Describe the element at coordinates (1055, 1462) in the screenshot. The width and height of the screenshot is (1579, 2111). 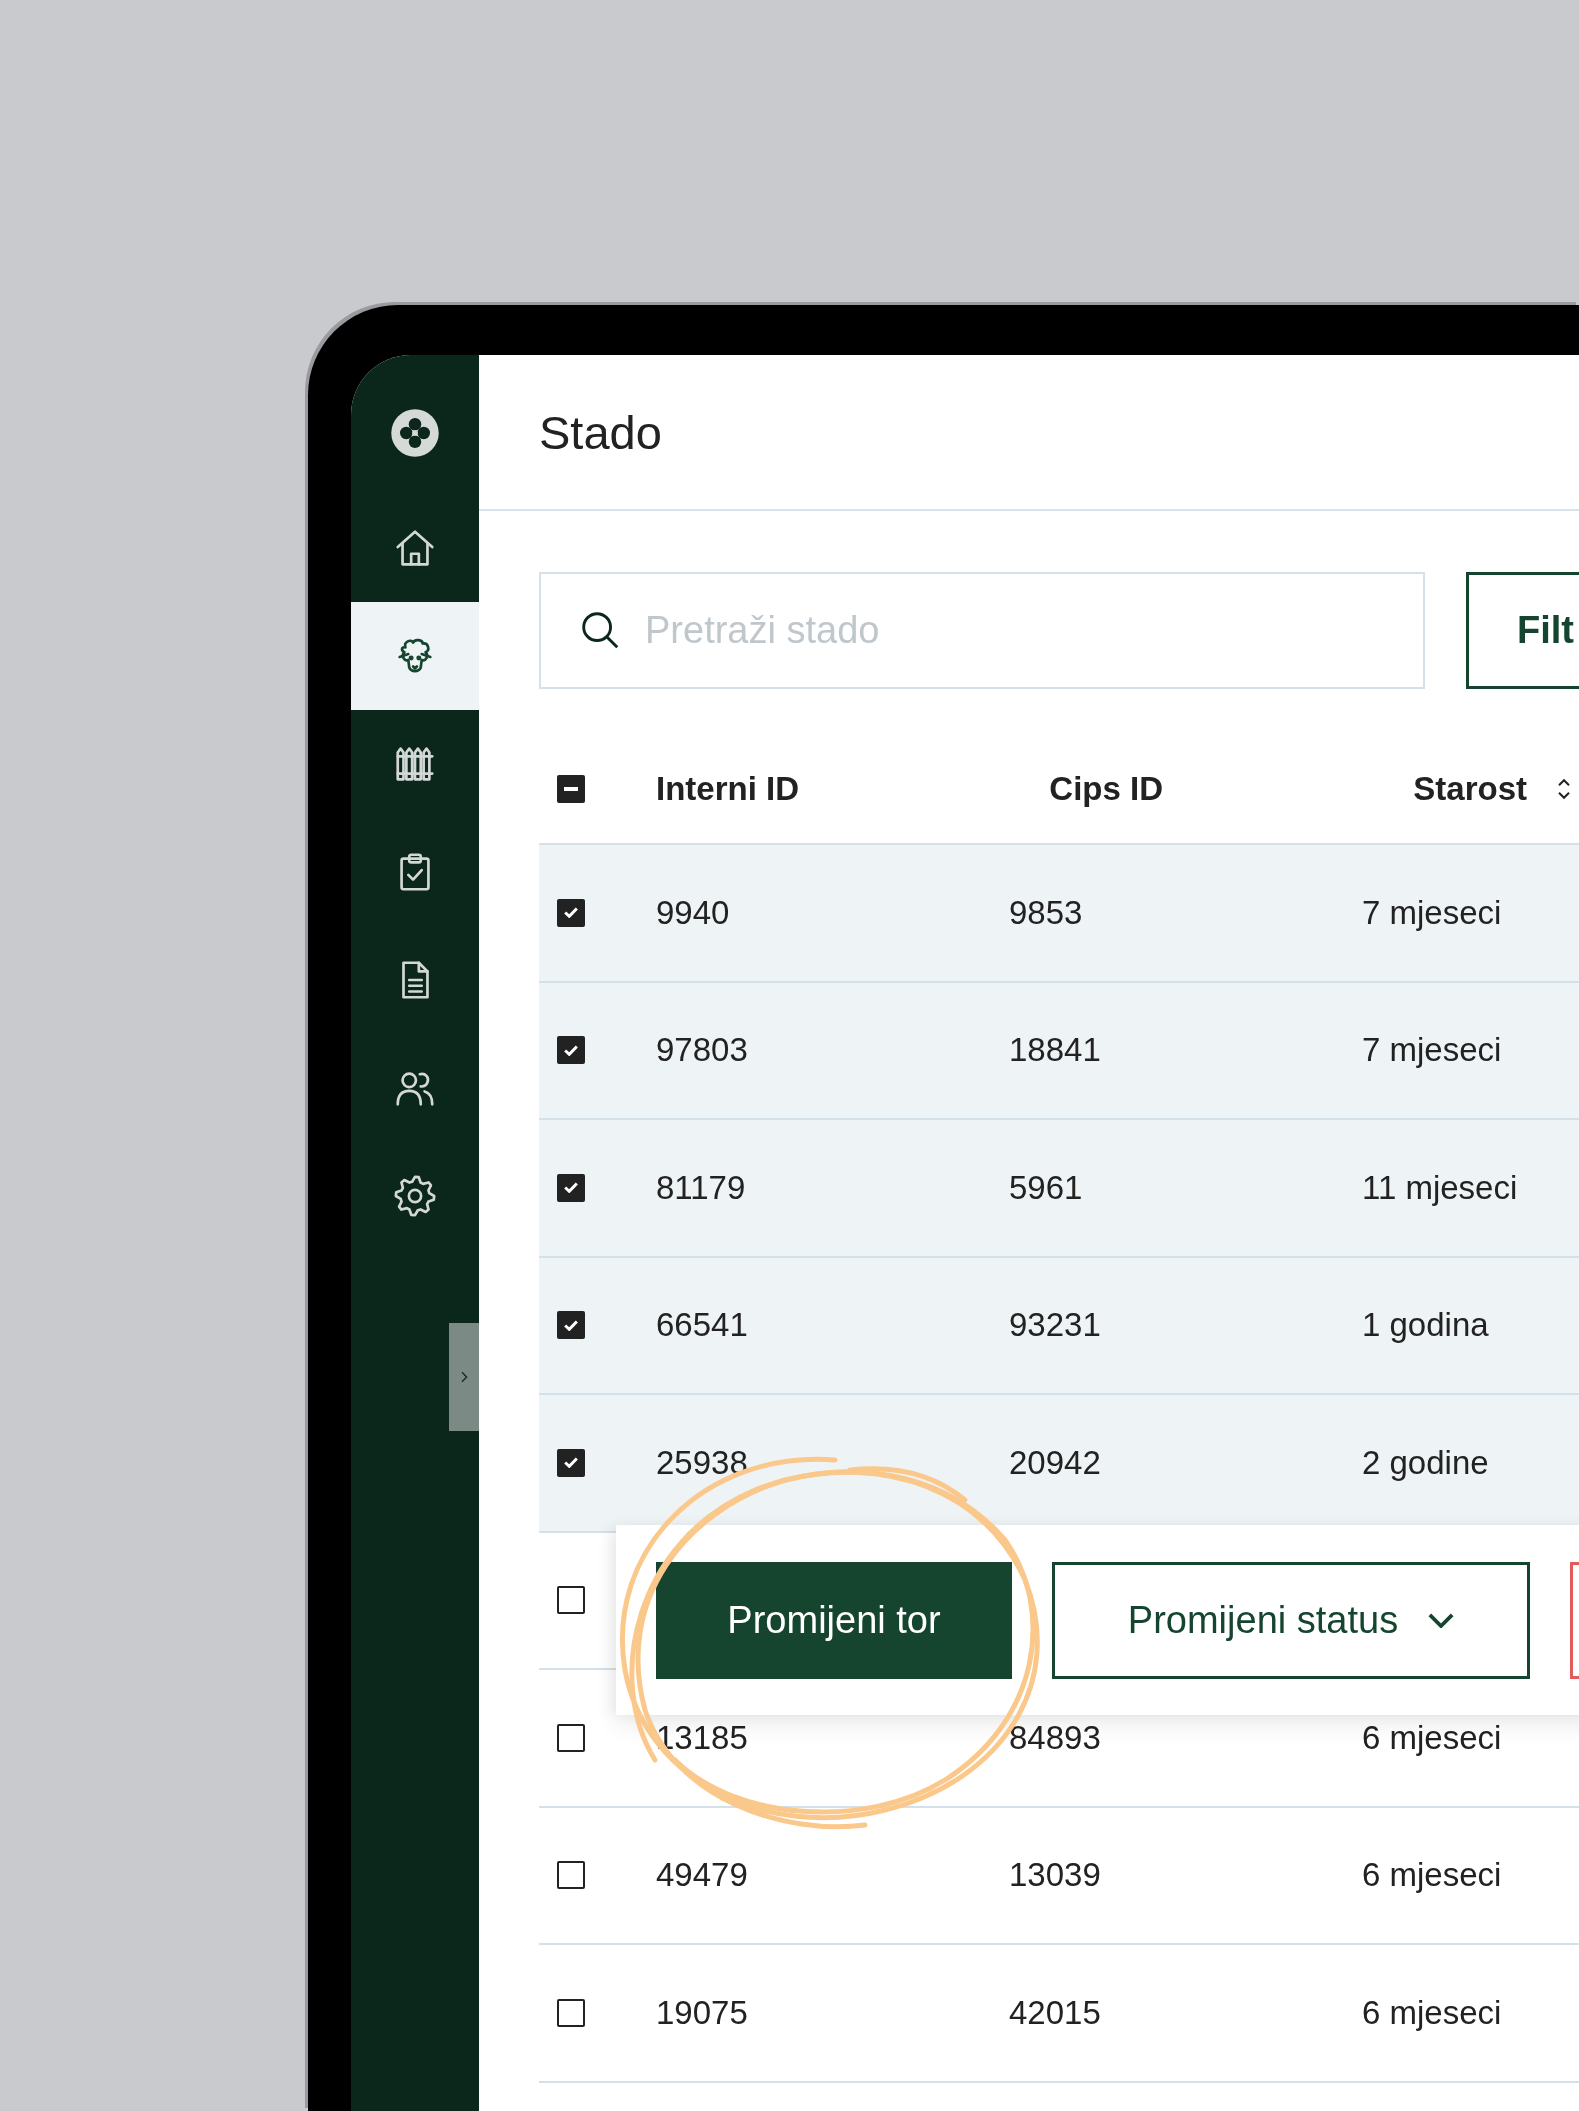
I see `table-cell: 20942` at that location.